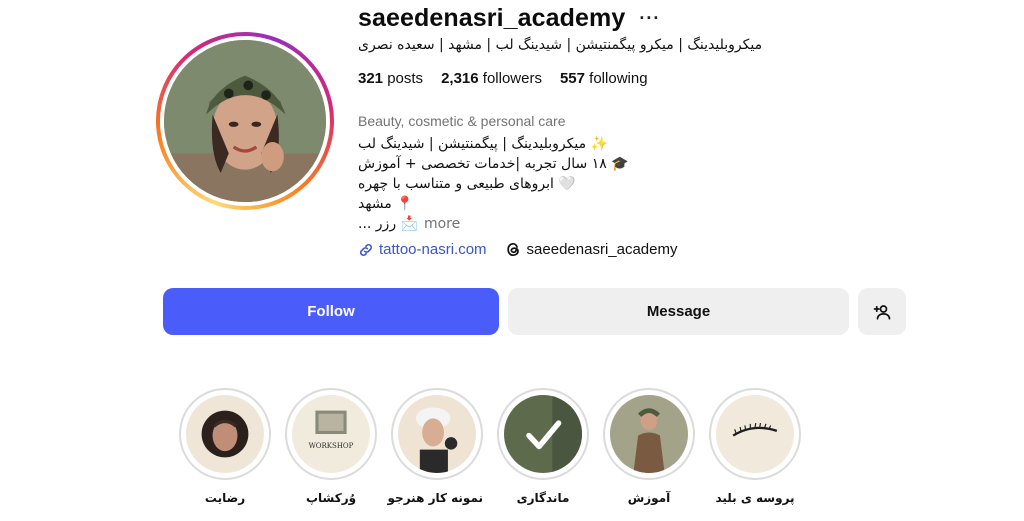 Image resolution: width=1024 pixels, height=521 pixels. I want to click on highlight-label: نمونه کار هنرجو, so click(435, 498).